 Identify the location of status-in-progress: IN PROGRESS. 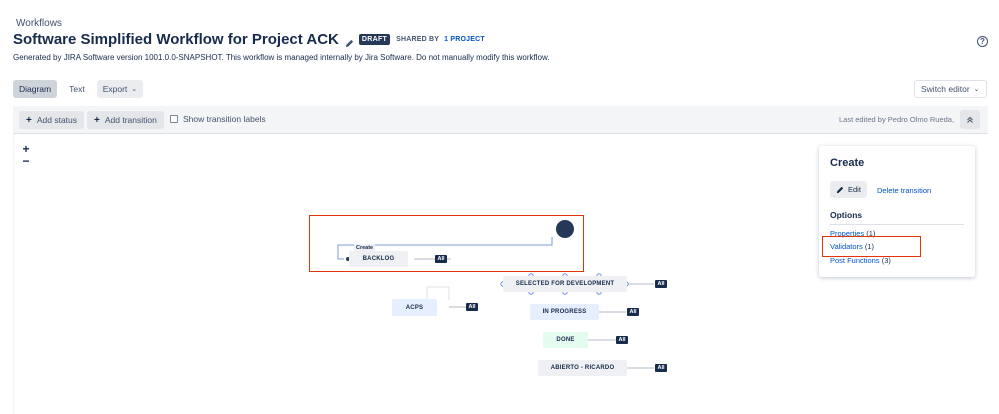
(564, 312).